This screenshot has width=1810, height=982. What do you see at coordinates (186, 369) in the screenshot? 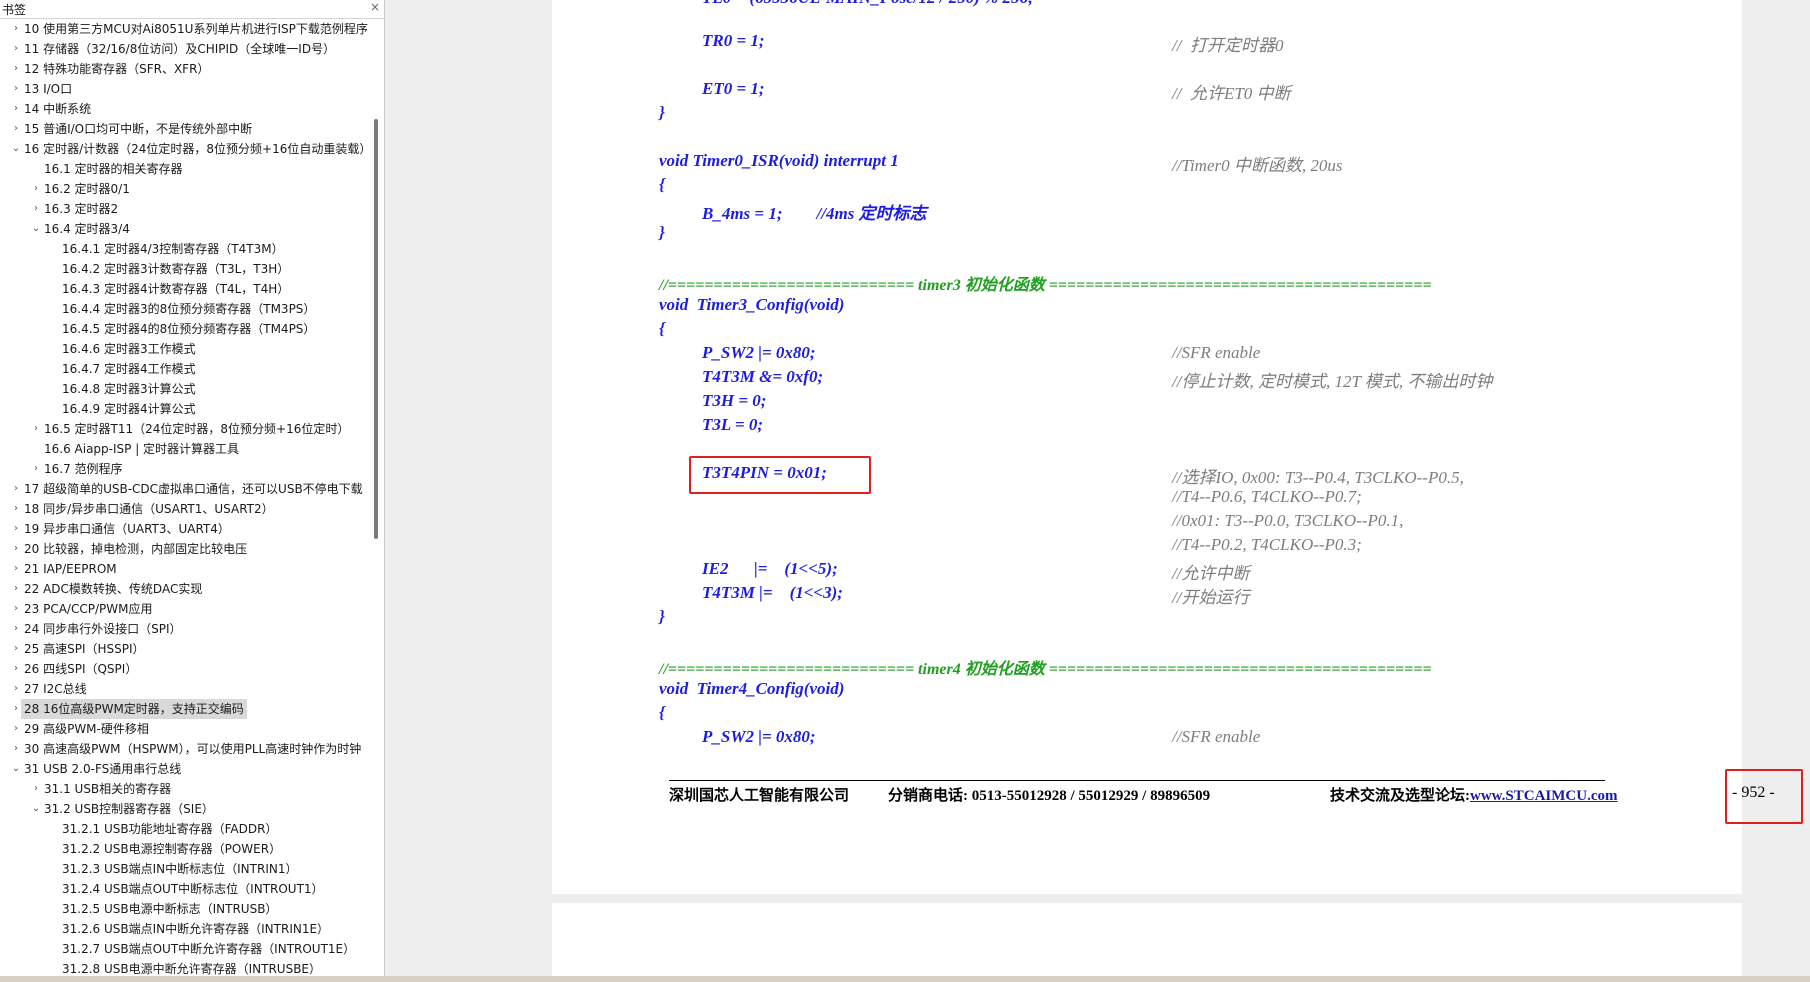
I see `bookmark-item: 16.4.7 定时器4工作模式` at bounding box center [186, 369].